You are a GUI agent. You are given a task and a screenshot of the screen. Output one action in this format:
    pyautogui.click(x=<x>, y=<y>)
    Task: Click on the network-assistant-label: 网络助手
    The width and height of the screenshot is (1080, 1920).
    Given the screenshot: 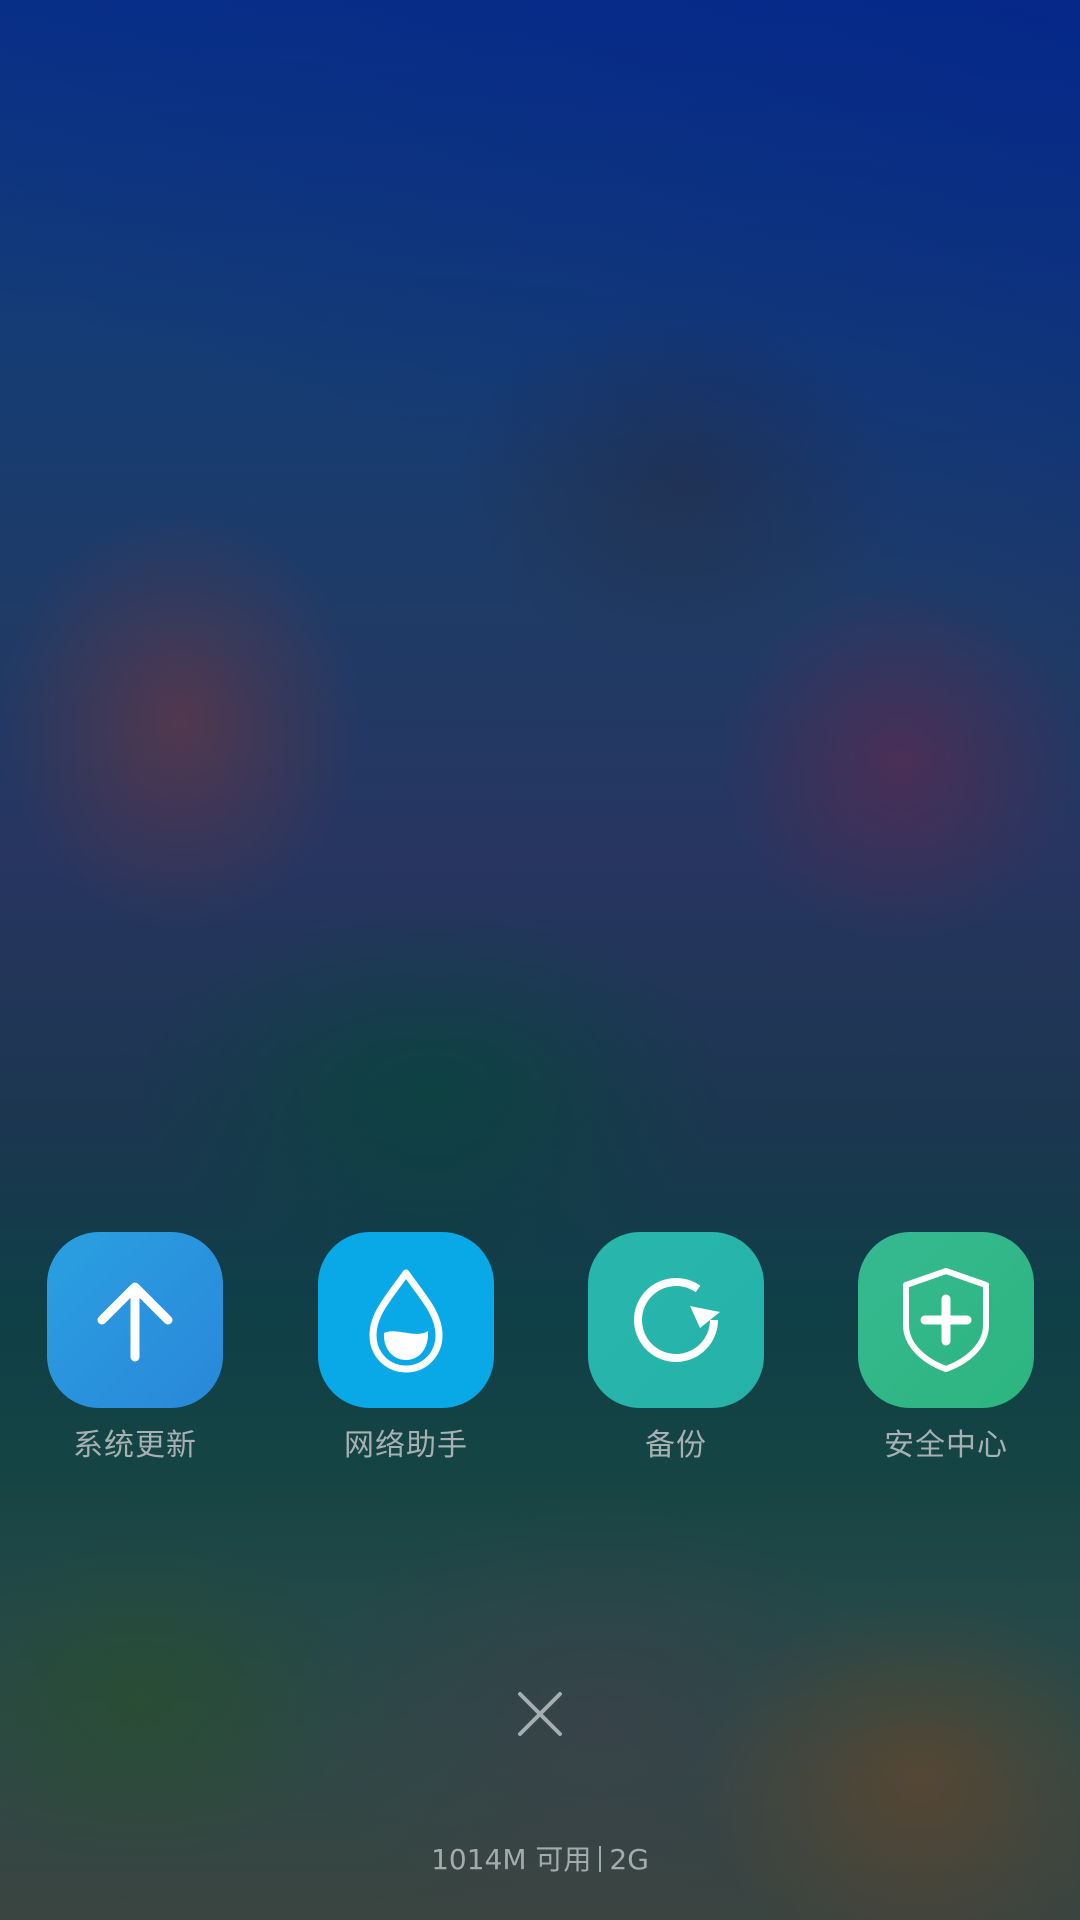 What is the action you would take?
    pyautogui.click(x=406, y=1445)
    